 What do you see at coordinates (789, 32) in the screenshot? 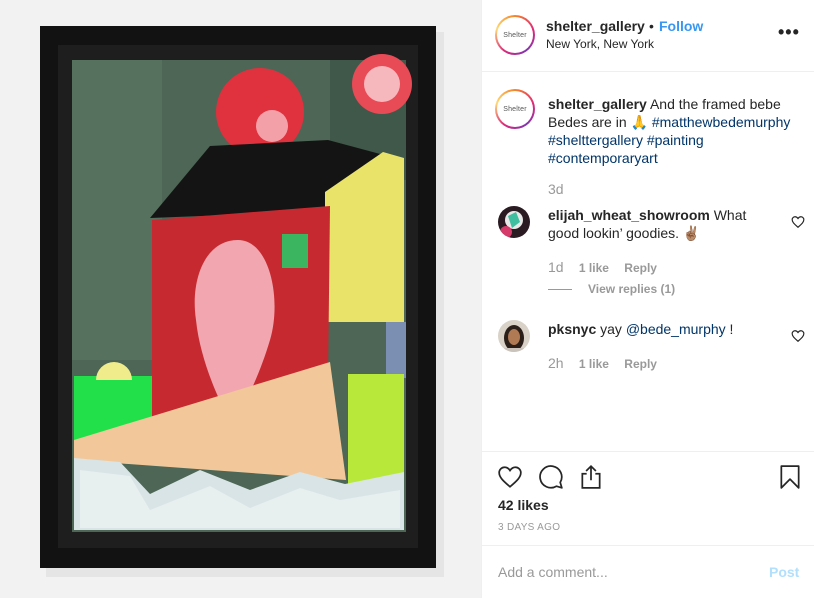
I see `more-options-icon: •••` at bounding box center [789, 32].